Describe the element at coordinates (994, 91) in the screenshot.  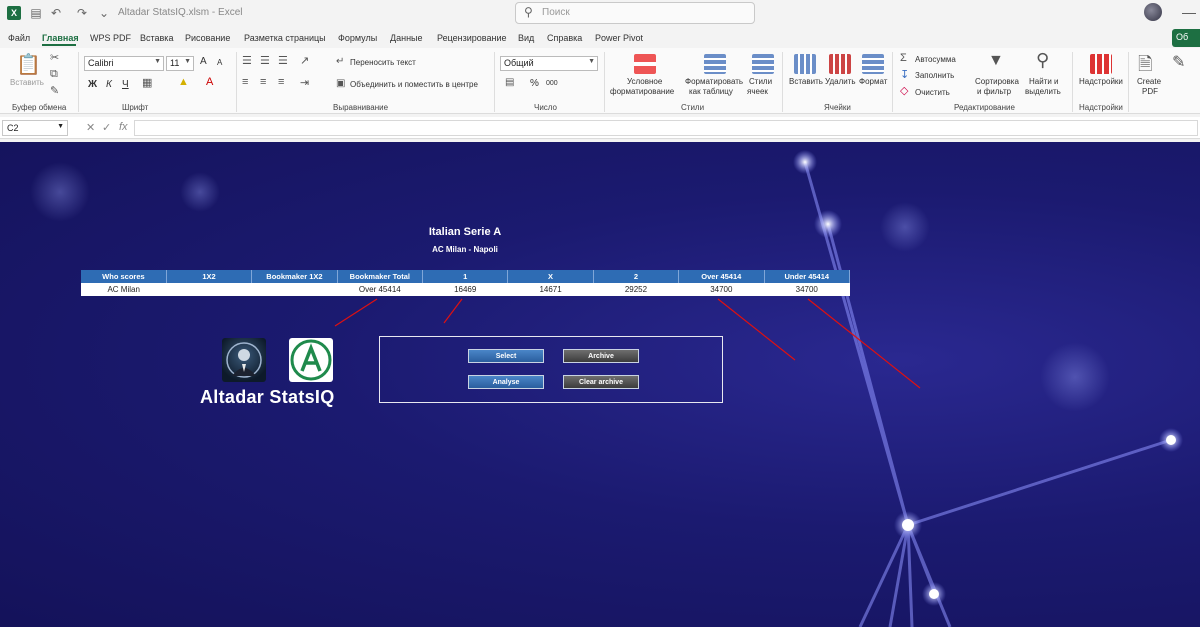
I see `sort-filter-label-2: и фильтр` at that location.